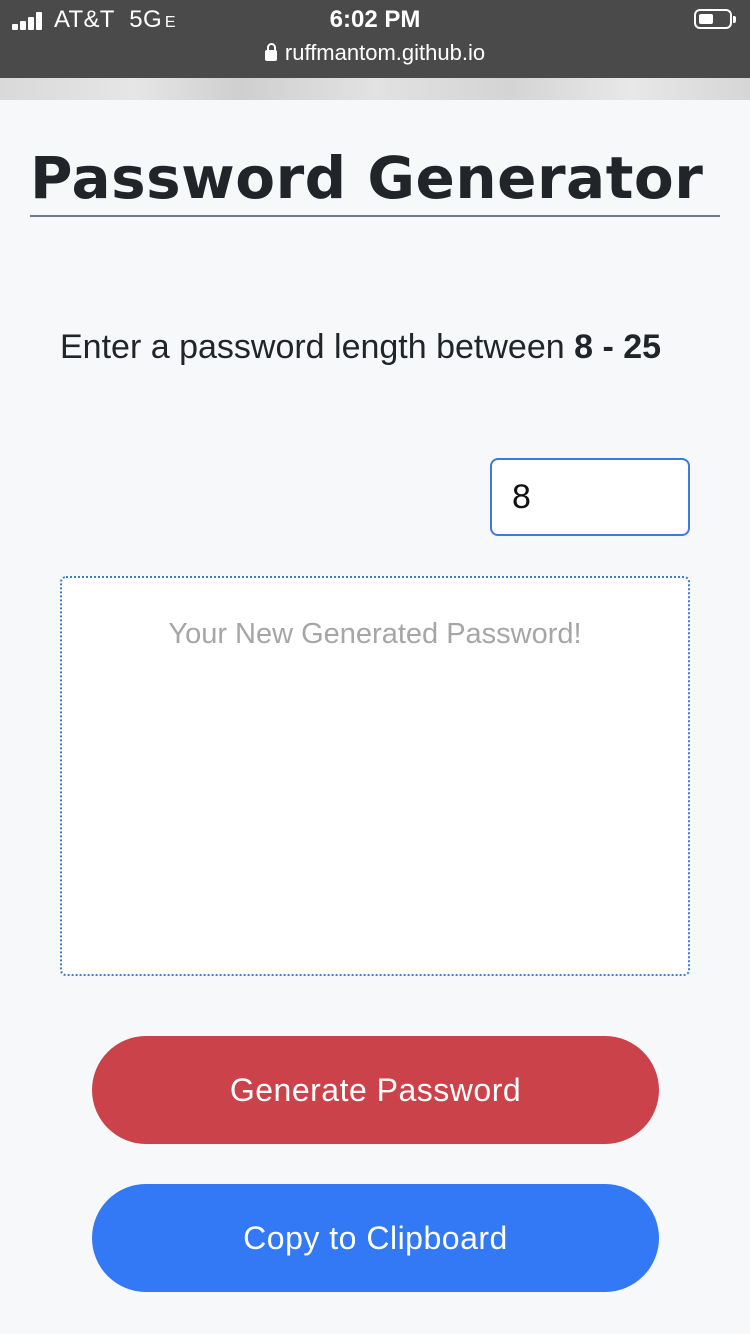 The image size is (750, 1334). I want to click on status-time: 6:02 PM, so click(375, 19).